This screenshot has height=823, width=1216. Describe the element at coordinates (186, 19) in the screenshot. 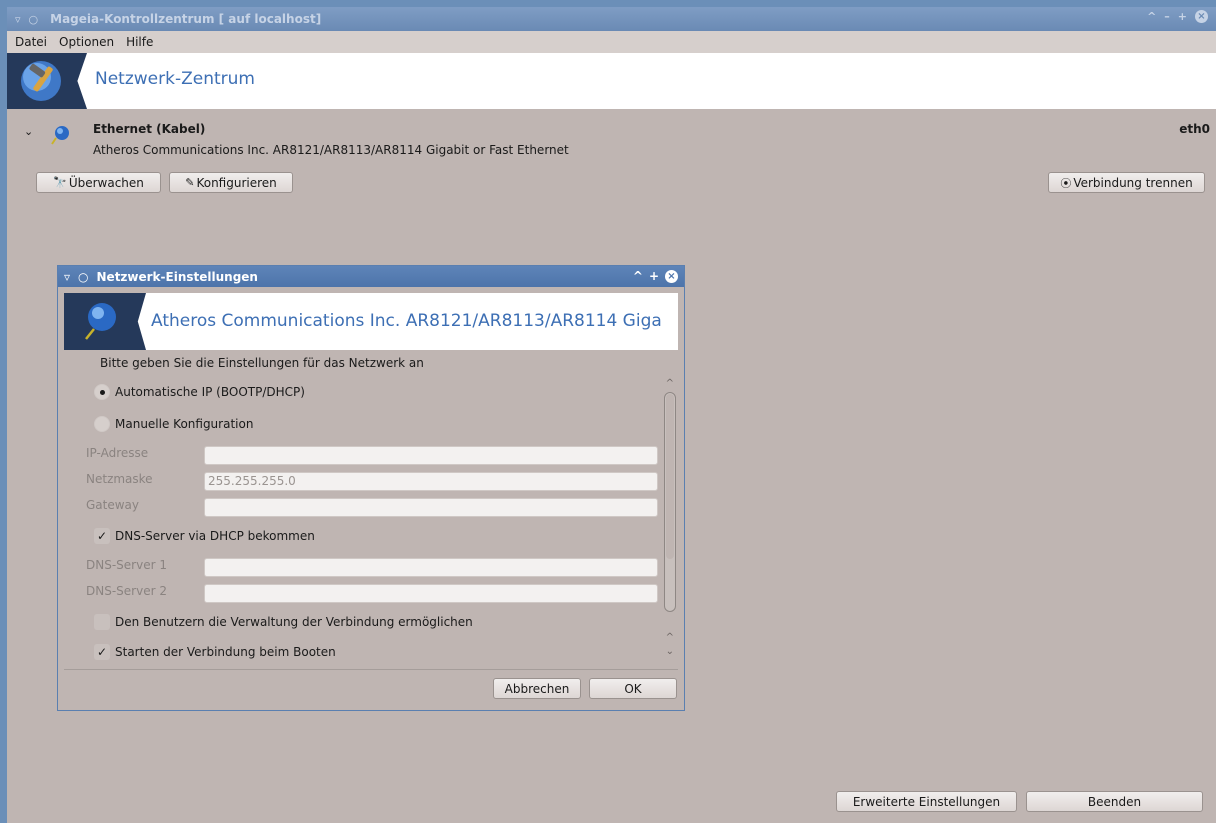

I see `window-title: Mageia-Kontrollzentrum [ auf localhost]` at that location.